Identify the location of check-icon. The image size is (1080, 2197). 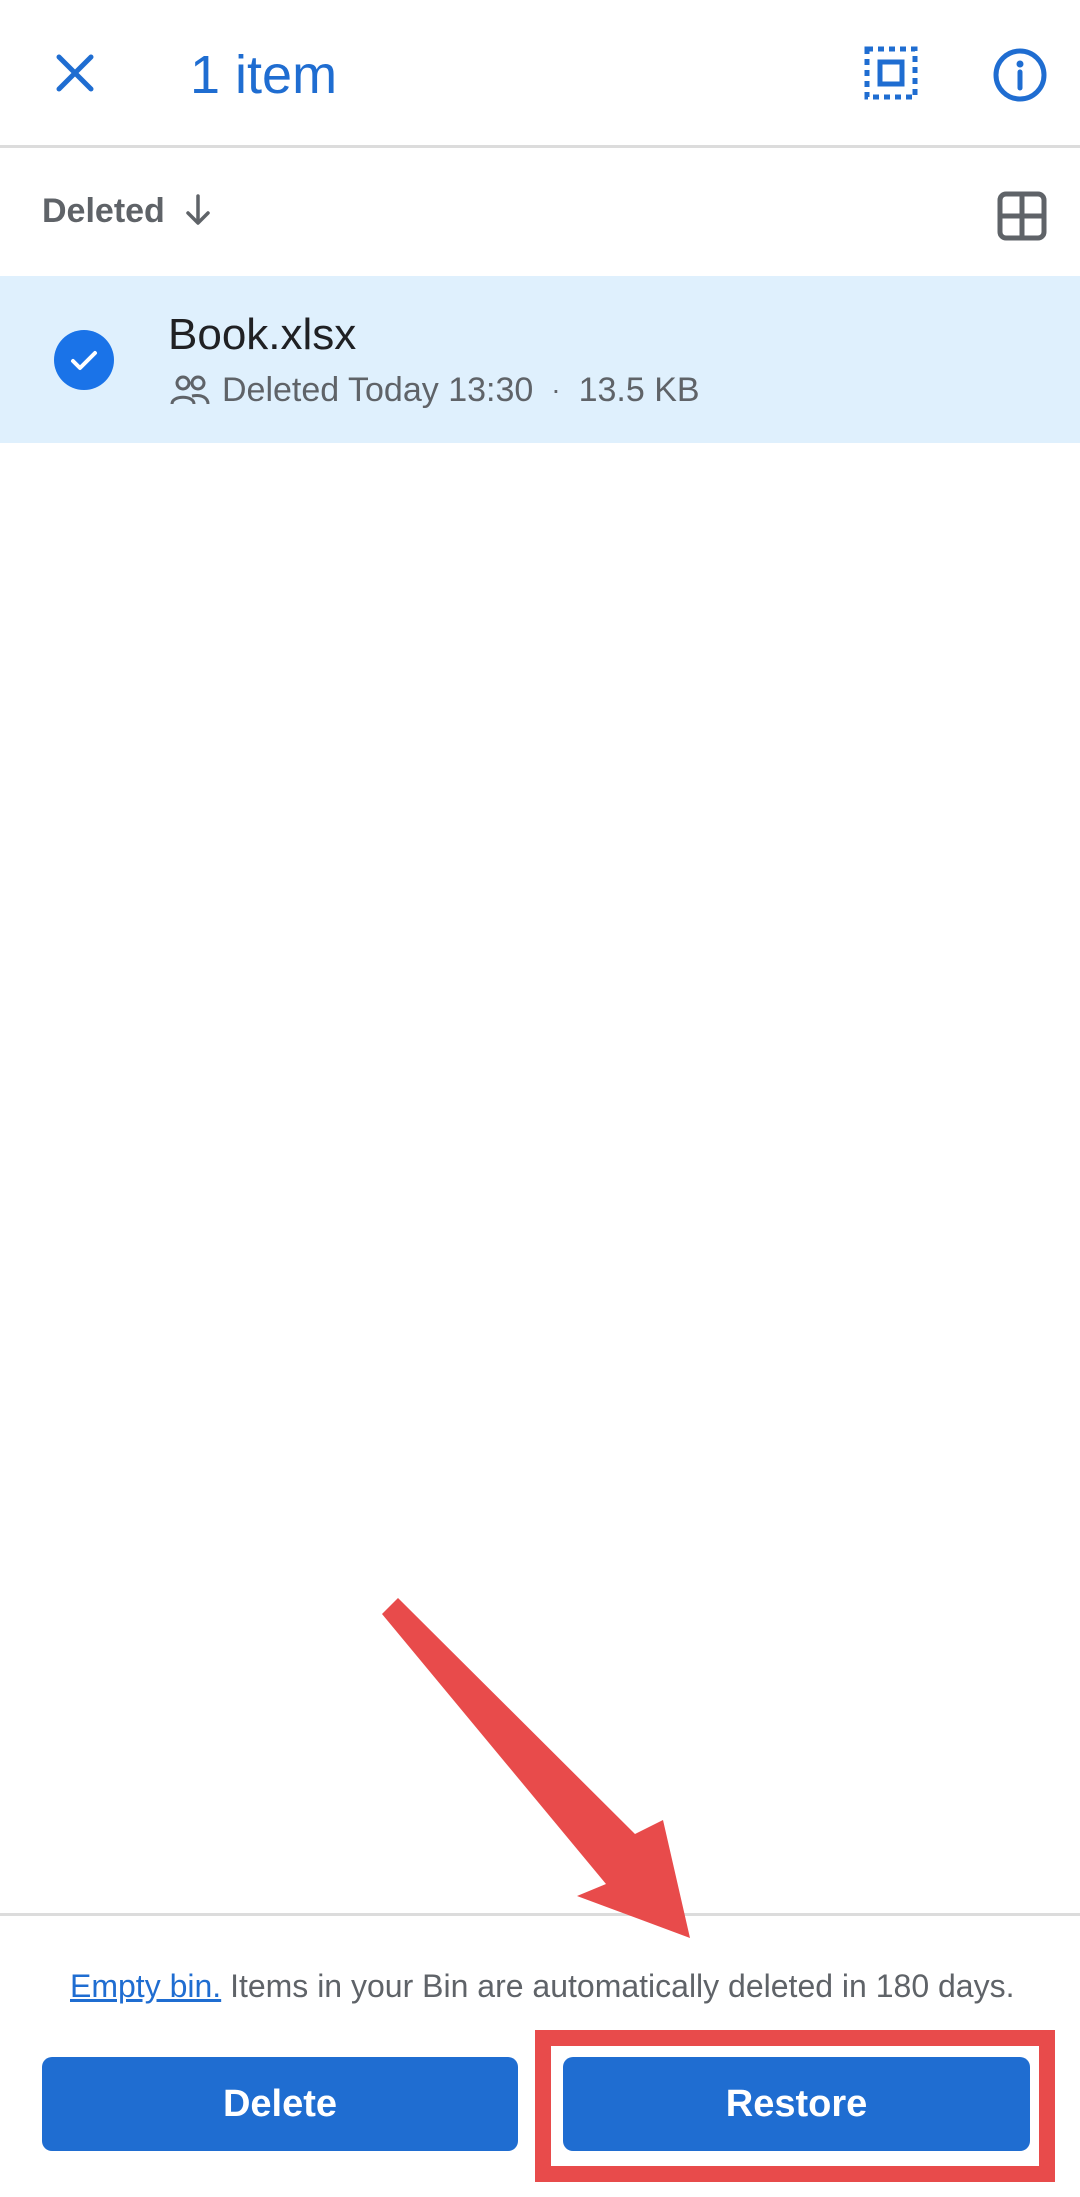
(84, 360).